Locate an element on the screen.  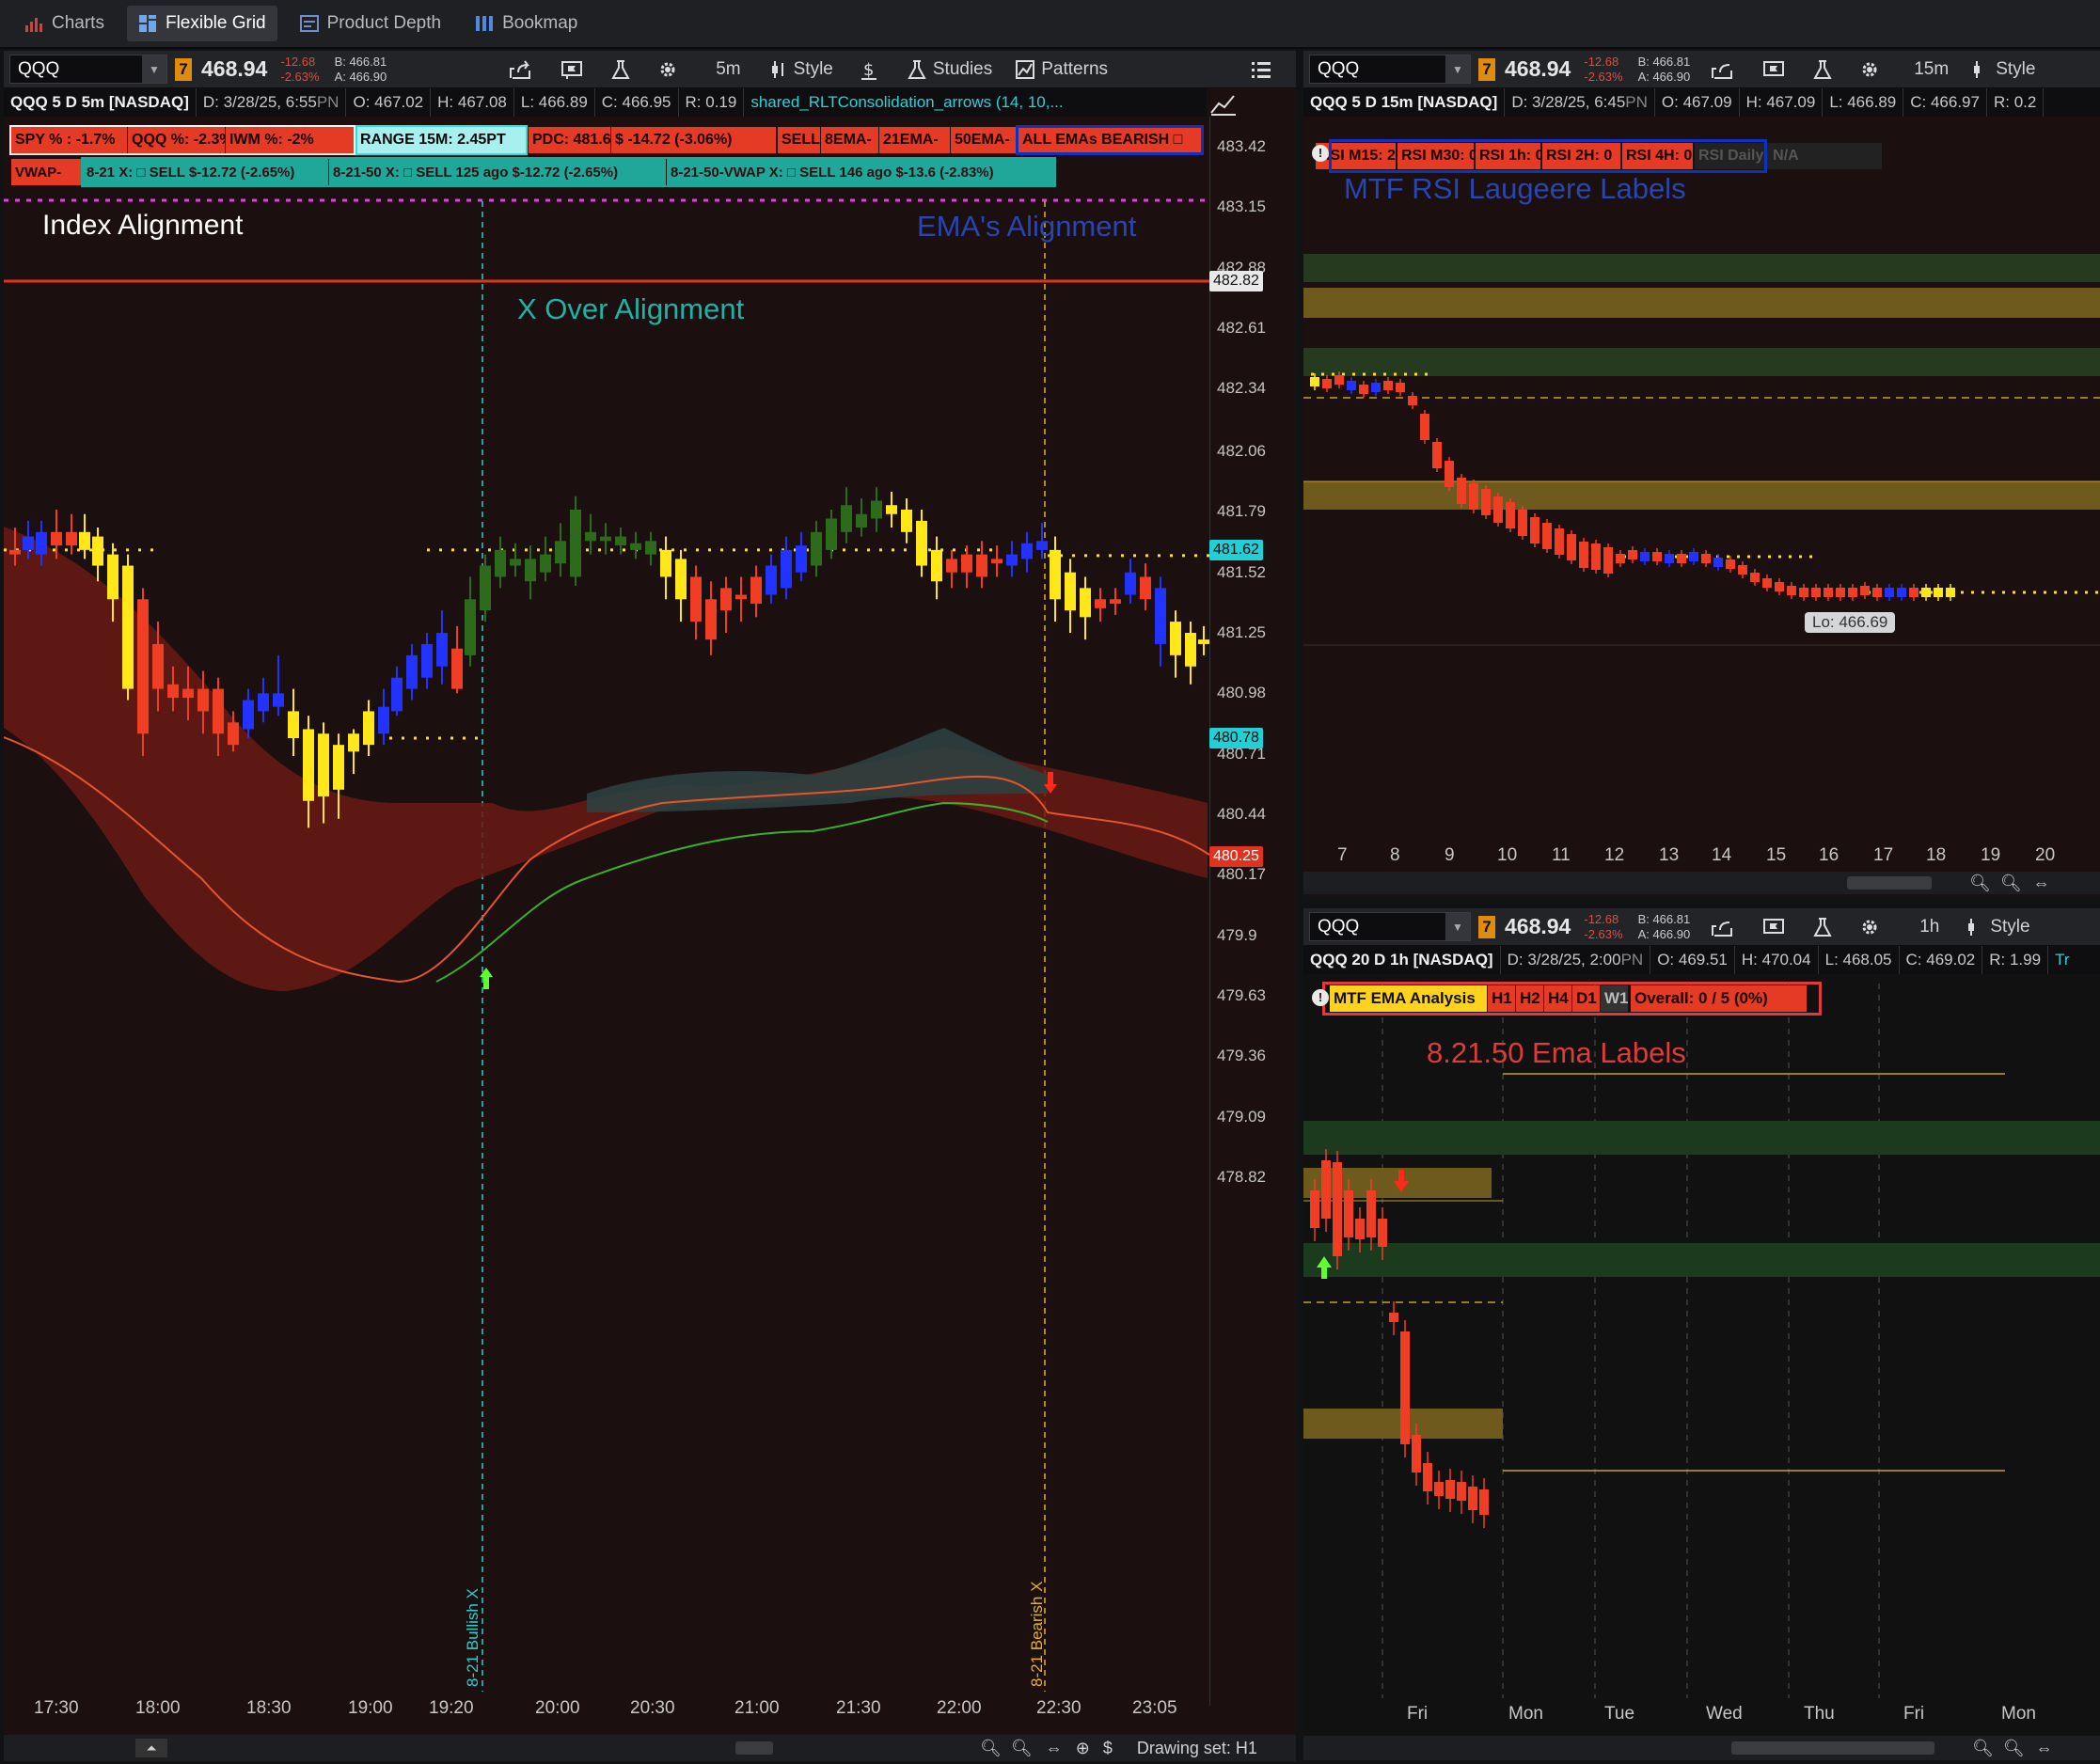
pdc-label: PDC: 481.62 is located at coordinates (574, 140).